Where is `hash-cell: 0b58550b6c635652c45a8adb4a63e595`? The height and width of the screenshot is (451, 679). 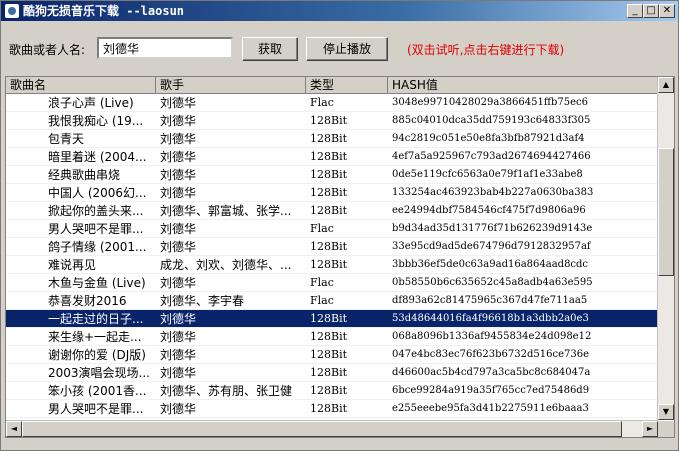
hash-cell: 0b58550b6c635652c45a8adb4a63e595 is located at coordinates (492, 282).